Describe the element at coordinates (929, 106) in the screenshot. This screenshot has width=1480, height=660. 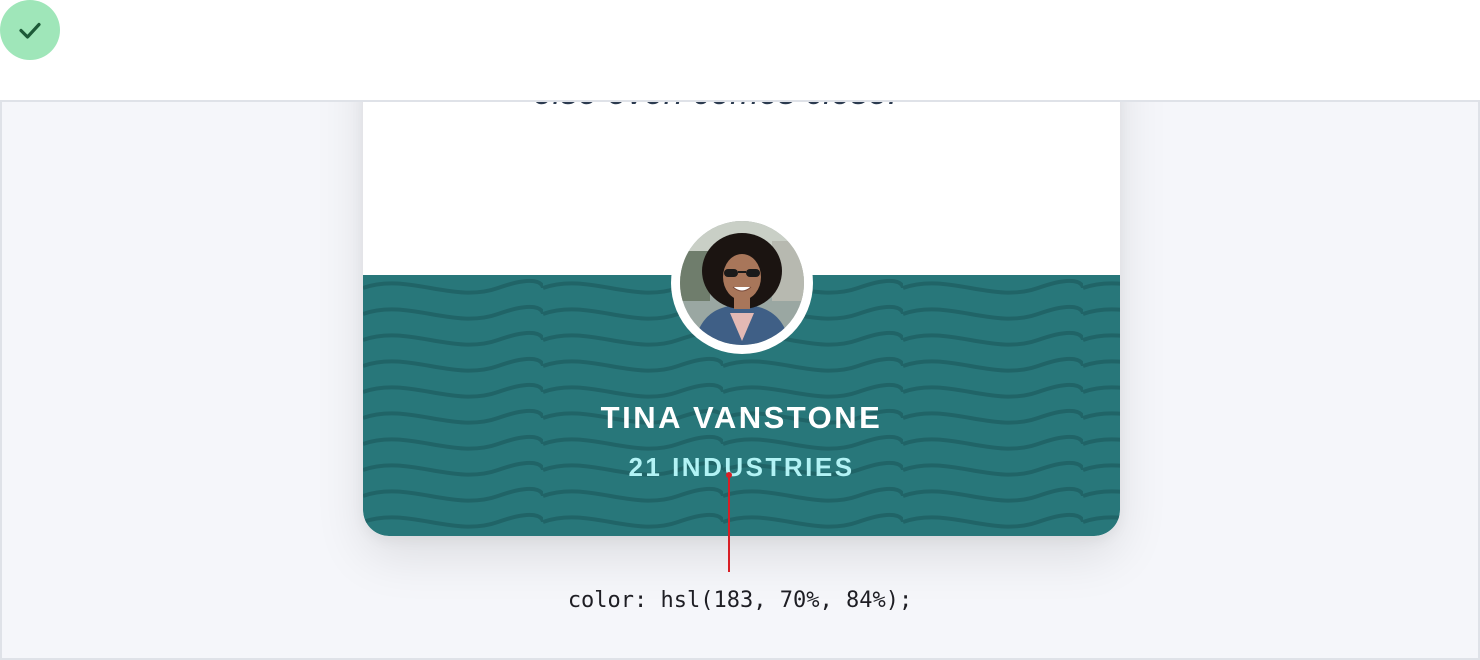
I see `close-quote-icon` at that location.